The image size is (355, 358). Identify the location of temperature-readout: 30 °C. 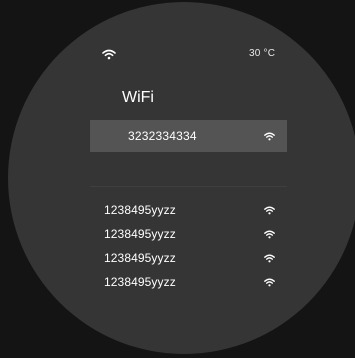
(262, 53).